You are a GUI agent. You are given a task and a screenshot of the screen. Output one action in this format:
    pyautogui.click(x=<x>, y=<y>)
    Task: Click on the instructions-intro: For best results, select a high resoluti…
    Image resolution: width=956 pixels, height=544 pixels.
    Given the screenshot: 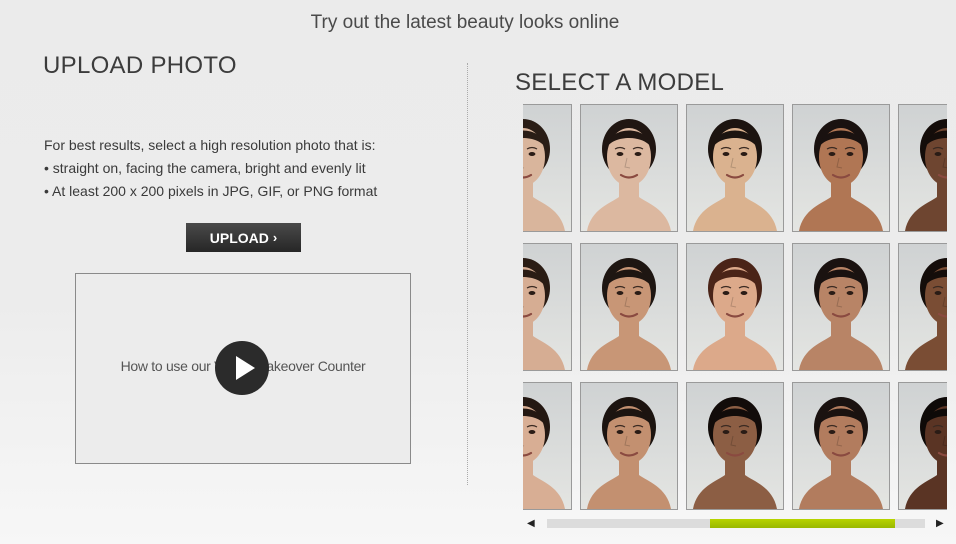 What is the action you would take?
    pyautogui.click(x=210, y=145)
    